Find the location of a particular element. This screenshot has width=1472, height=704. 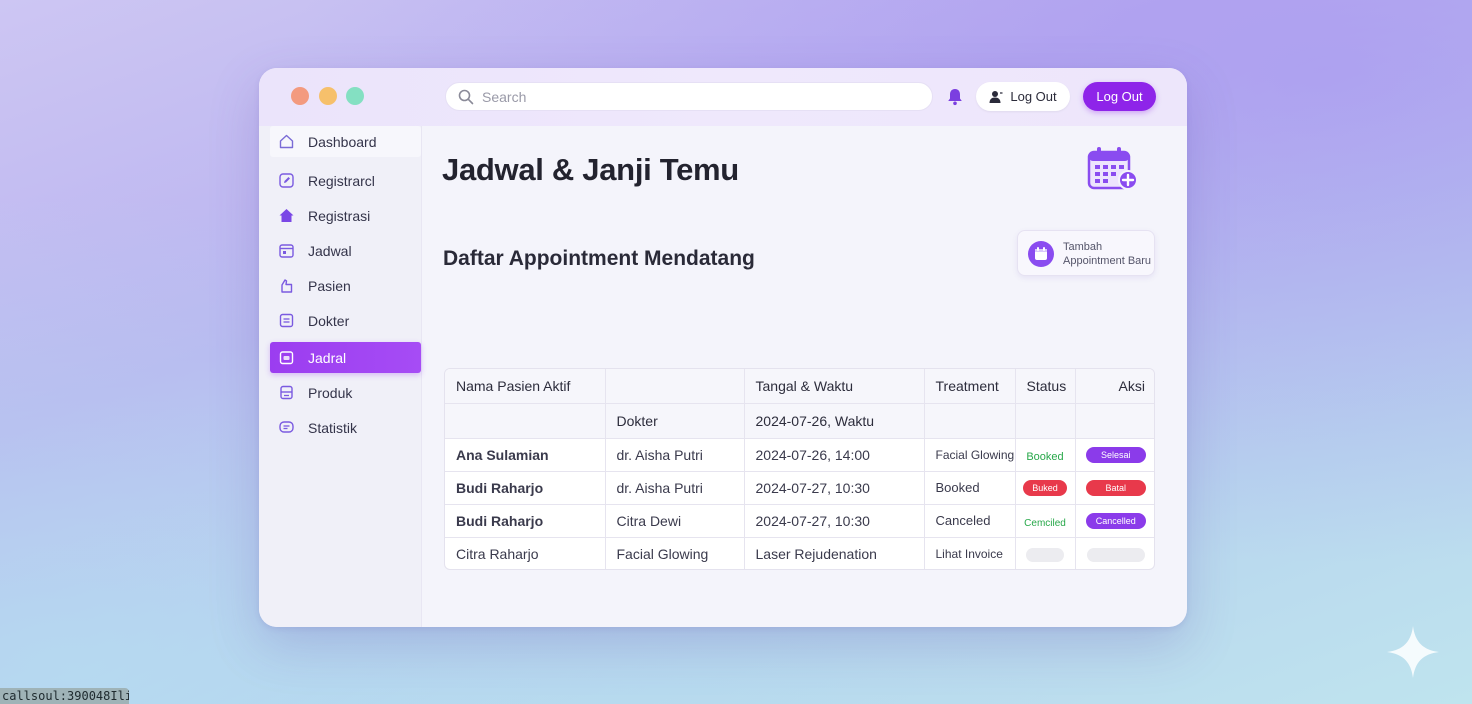

status-cell: Buked is located at coordinates (1045, 488).